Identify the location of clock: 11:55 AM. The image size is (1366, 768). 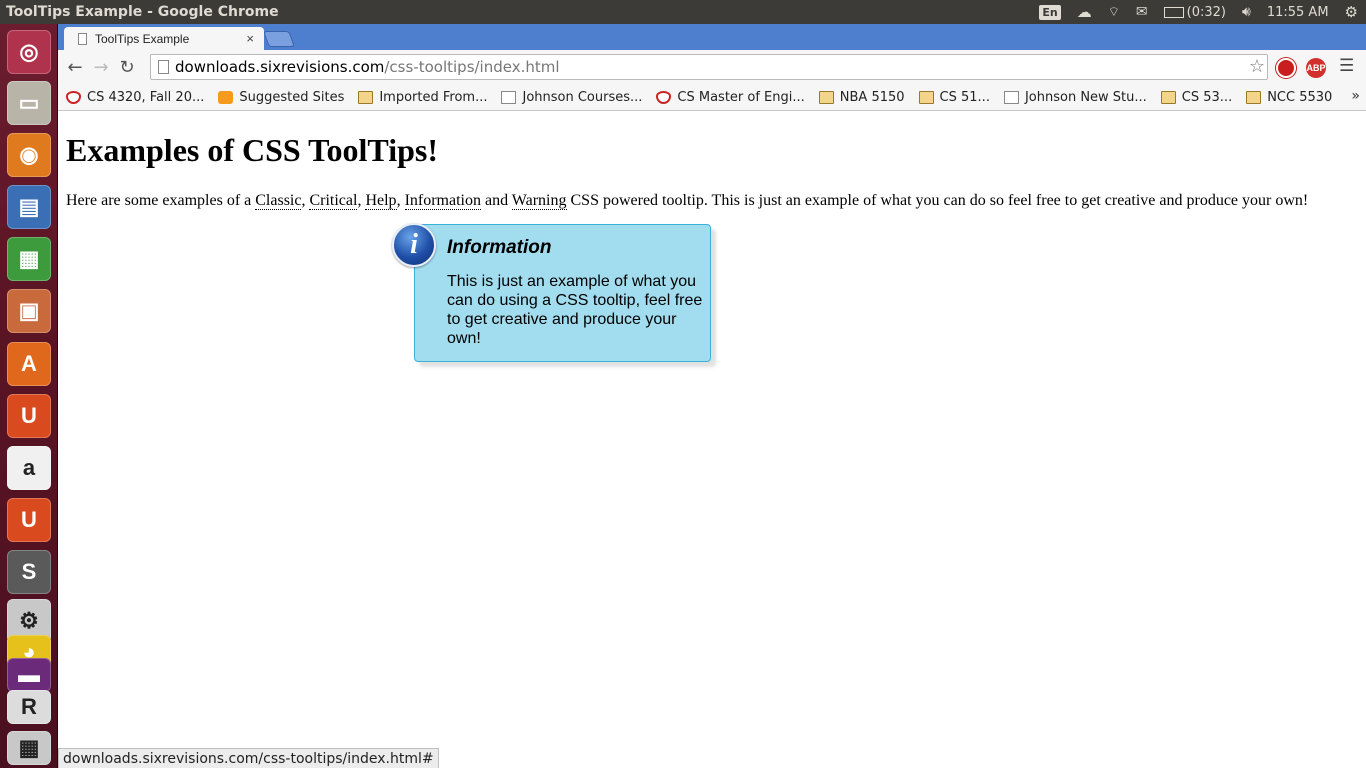
(1298, 12).